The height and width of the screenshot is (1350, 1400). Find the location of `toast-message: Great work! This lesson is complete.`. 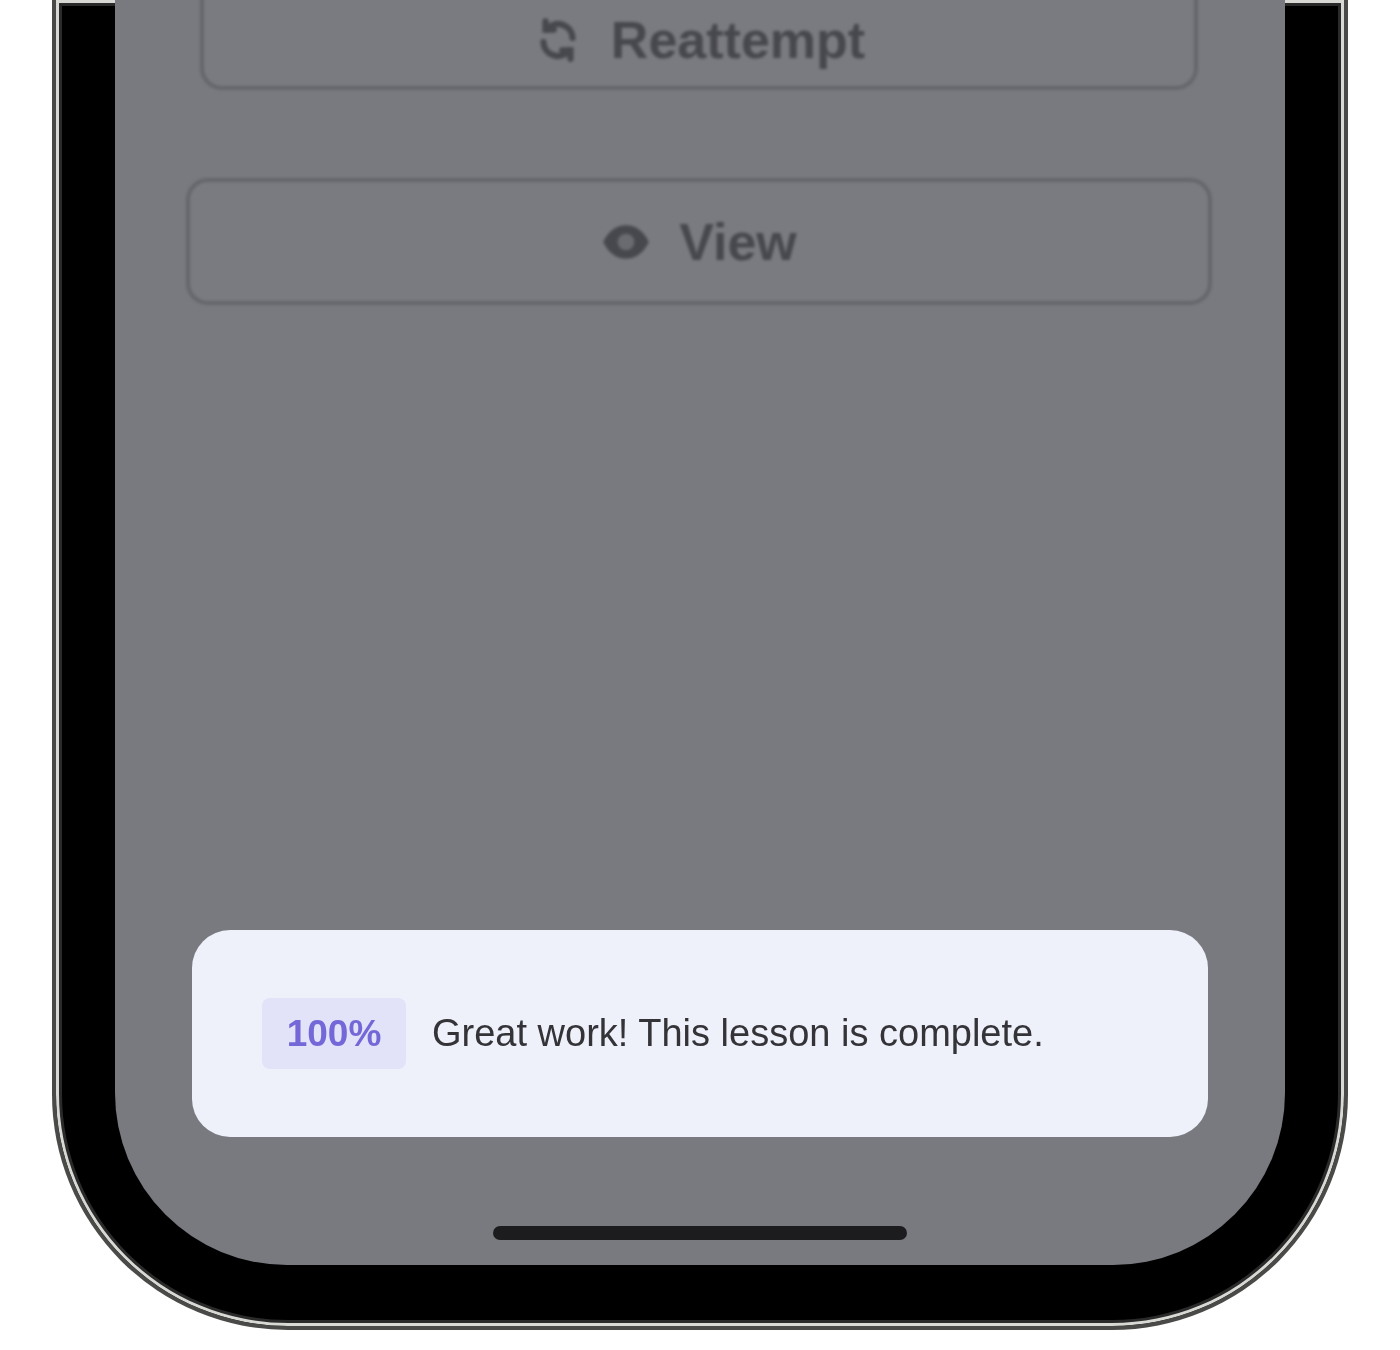

toast-message: Great work! This lesson is complete. is located at coordinates (738, 1033).